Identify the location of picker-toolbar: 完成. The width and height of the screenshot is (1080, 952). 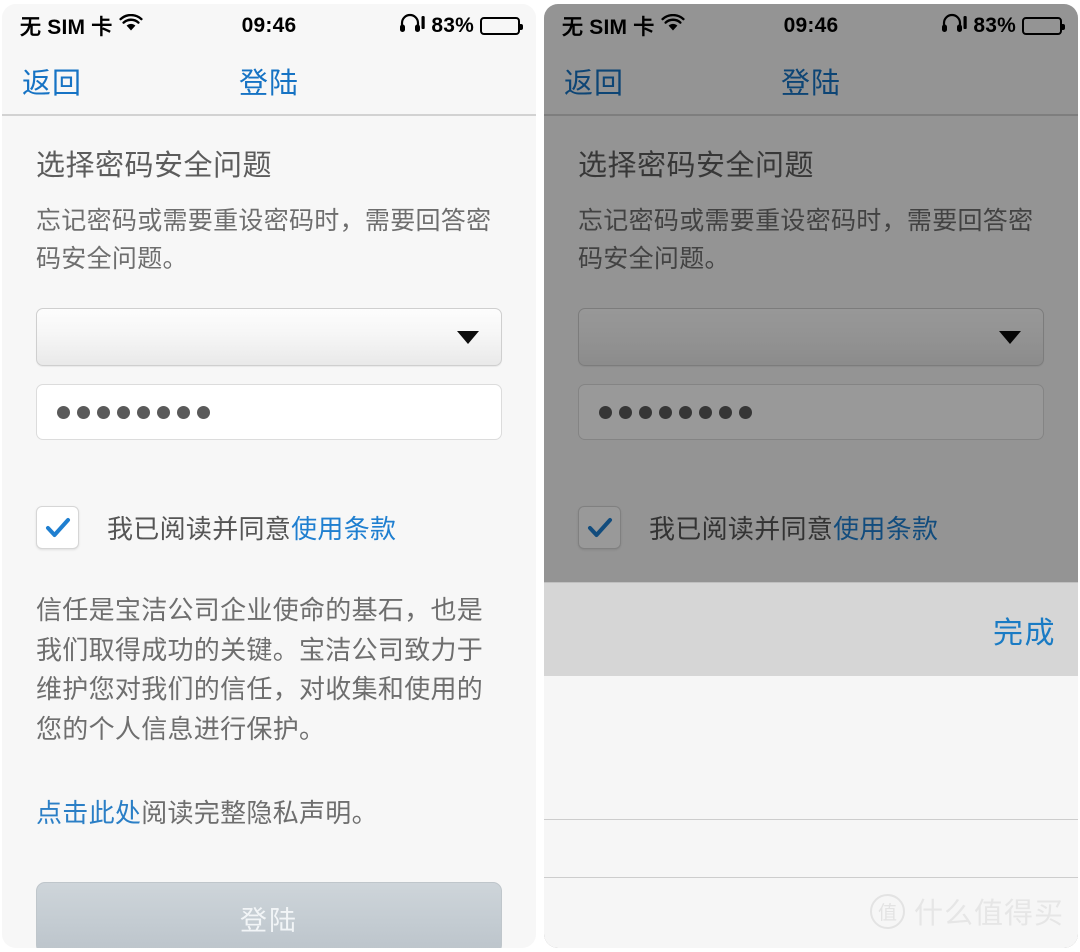
(811, 629).